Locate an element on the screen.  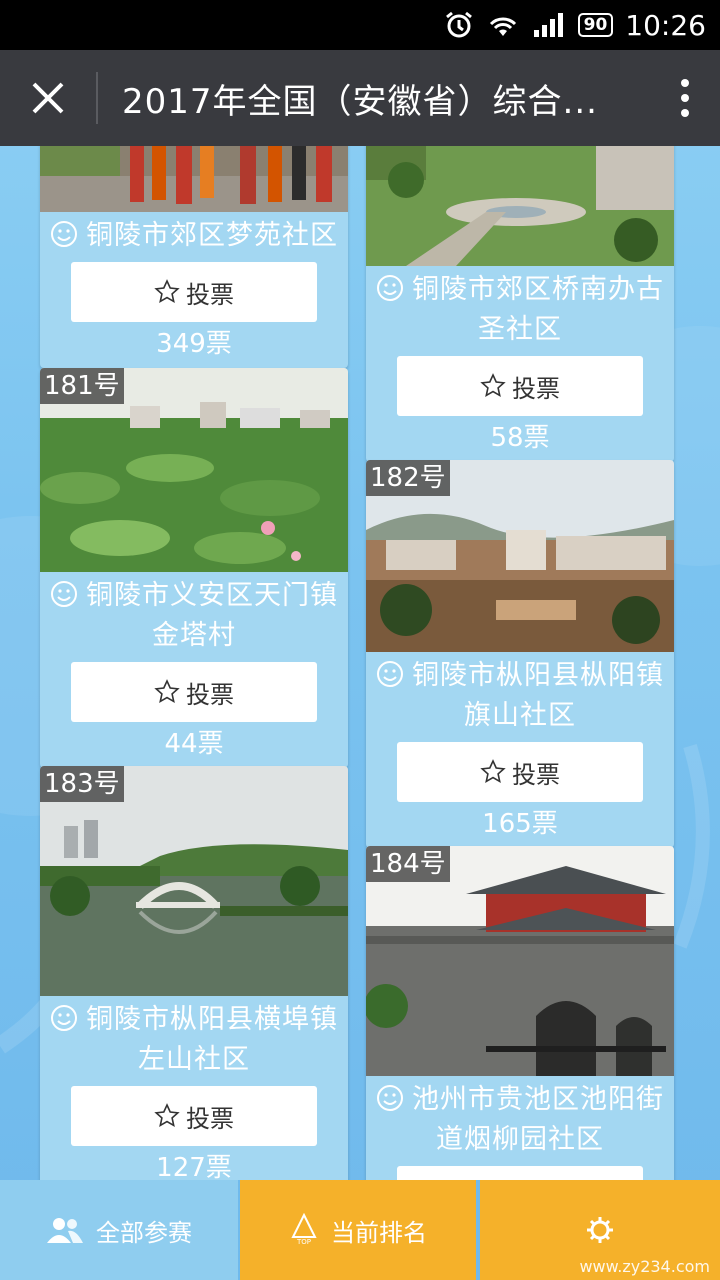
status-bar: 90 10:26 is located at coordinates (360, 25).